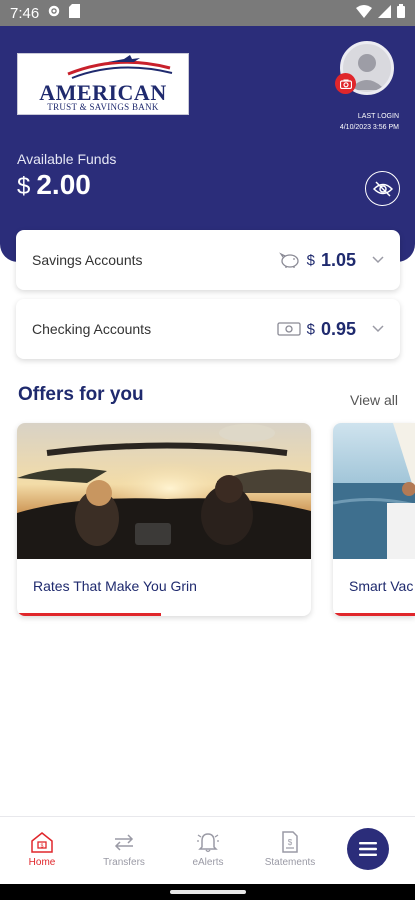  I want to click on nav-ealerts-label: eAlerts, so click(208, 862).